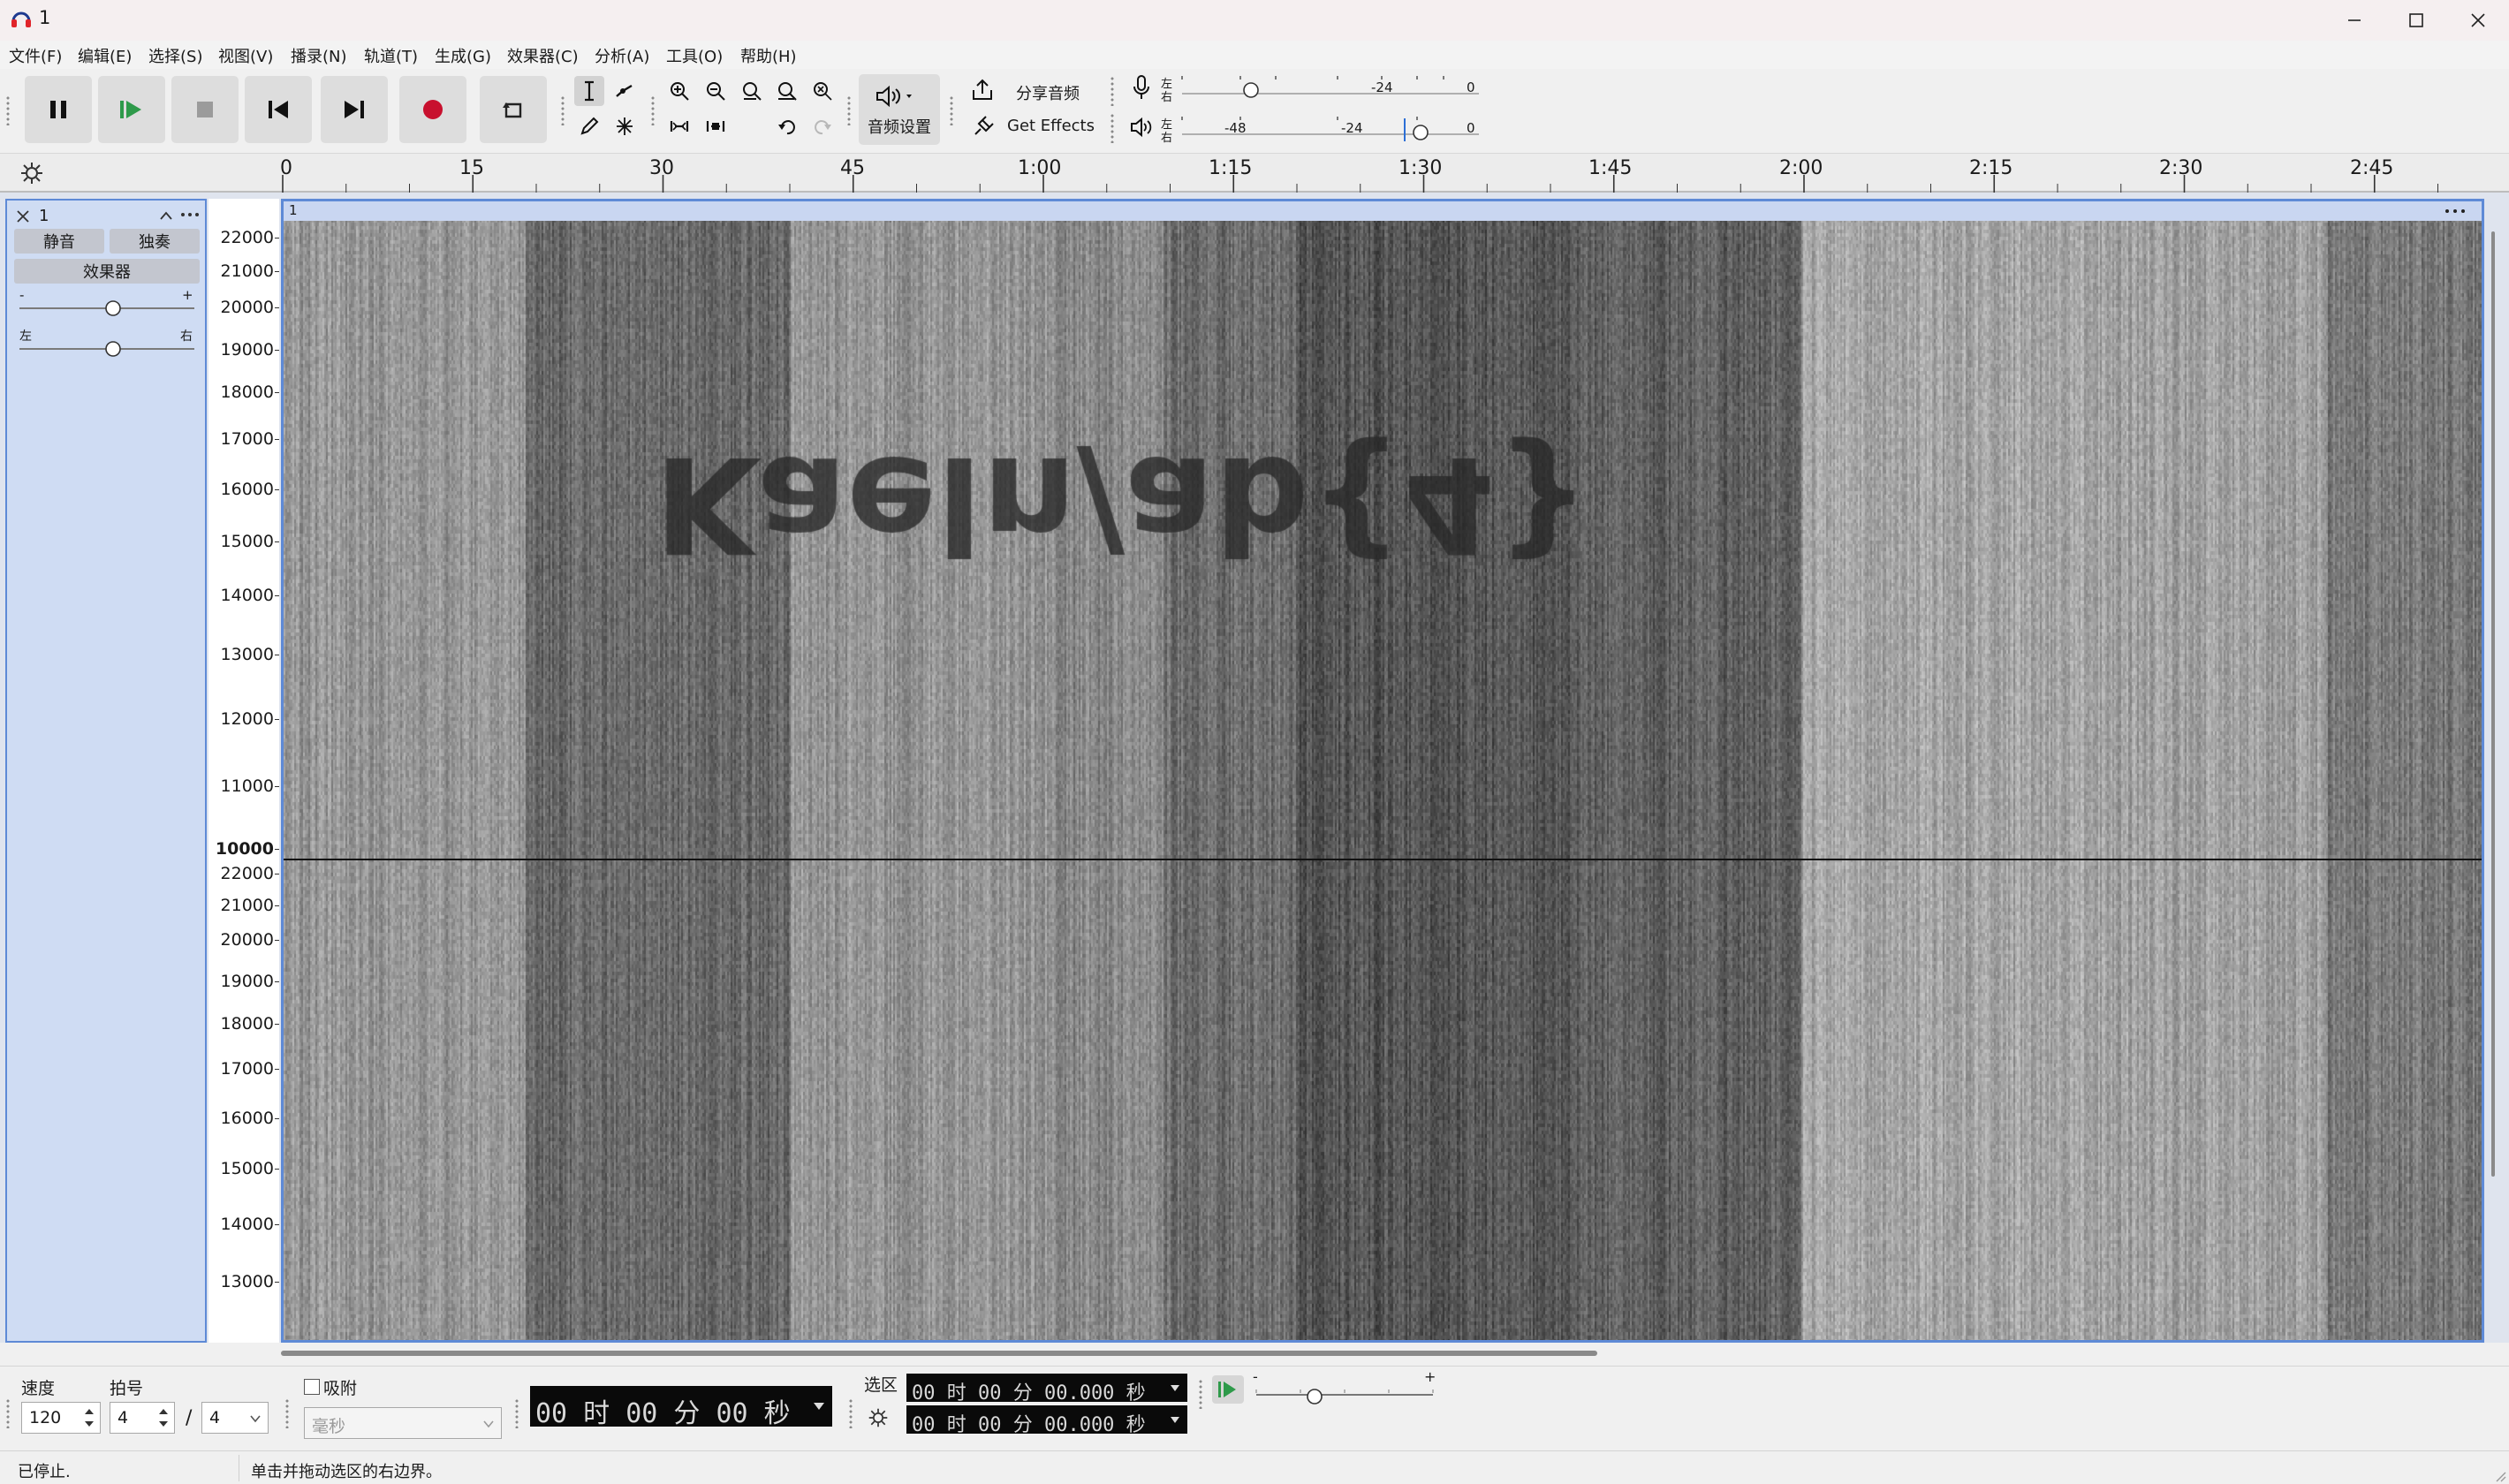  I want to click on menu-generate: 生成(G), so click(463, 55).